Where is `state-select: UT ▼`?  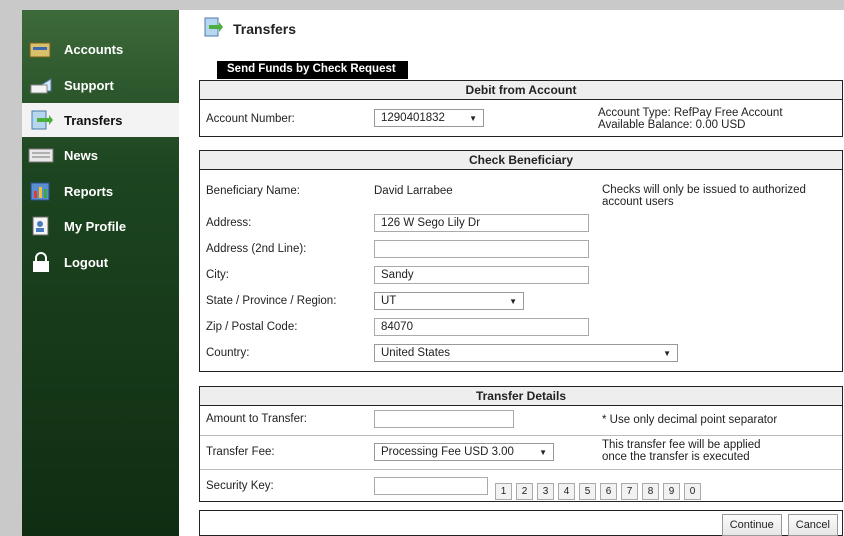
state-select: UT ▼ is located at coordinates (449, 301).